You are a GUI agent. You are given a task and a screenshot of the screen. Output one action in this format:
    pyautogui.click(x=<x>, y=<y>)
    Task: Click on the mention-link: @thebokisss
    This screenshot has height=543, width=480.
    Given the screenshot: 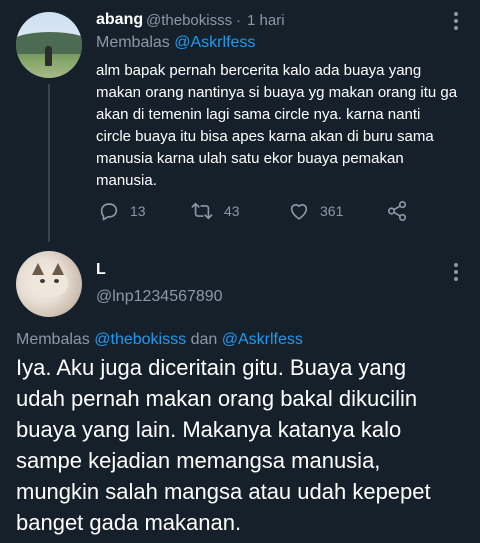 What is the action you would take?
    pyautogui.click(x=140, y=339)
    